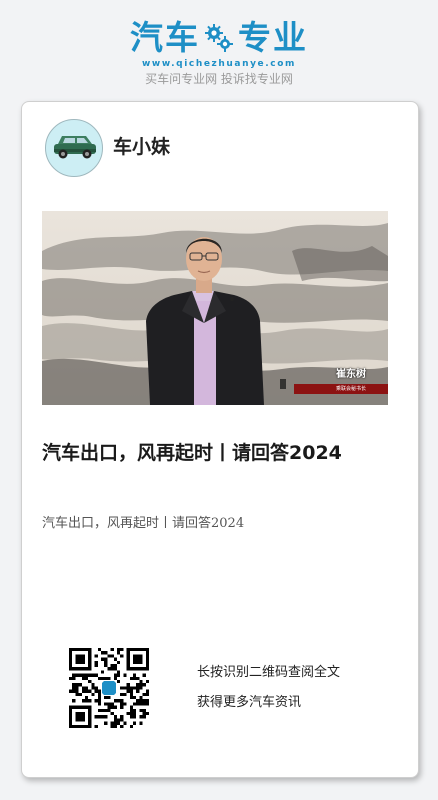  Describe the element at coordinates (340, 383) in the screenshot. I see `speaker-name-tag: 崔东树 乘联会秘书长` at that location.